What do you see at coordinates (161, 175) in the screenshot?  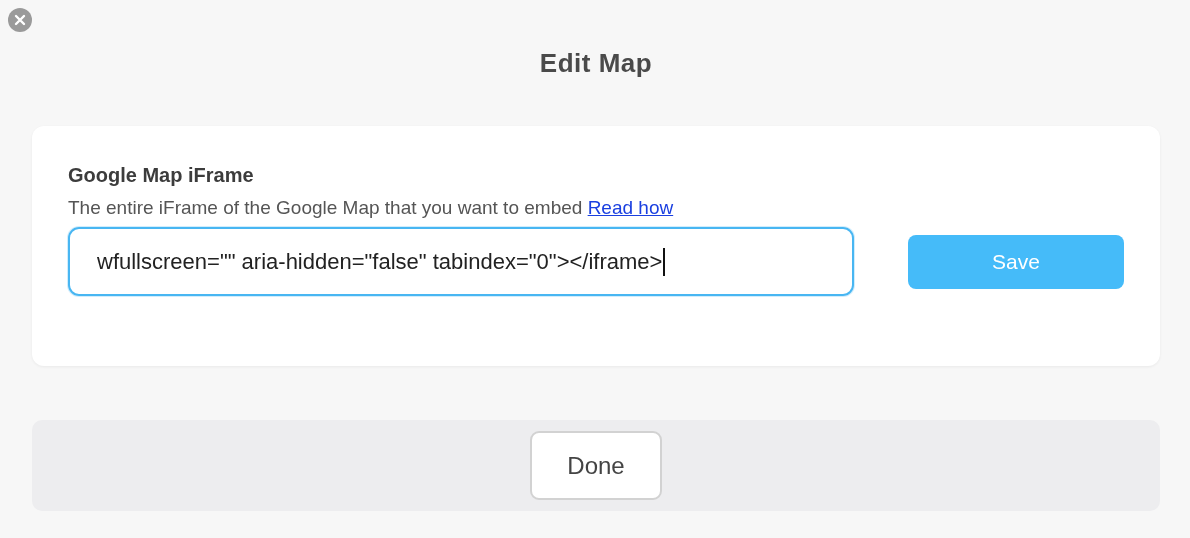 I see `field-label: Google Map iFrame` at bounding box center [161, 175].